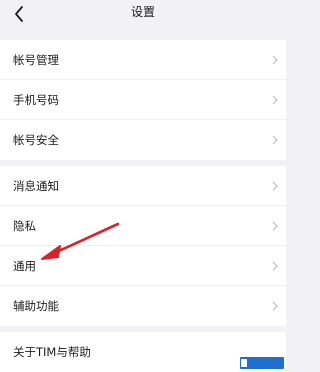  Describe the element at coordinates (36, 140) in the screenshot. I see `settings-item-label: 帐号安全` at that location.